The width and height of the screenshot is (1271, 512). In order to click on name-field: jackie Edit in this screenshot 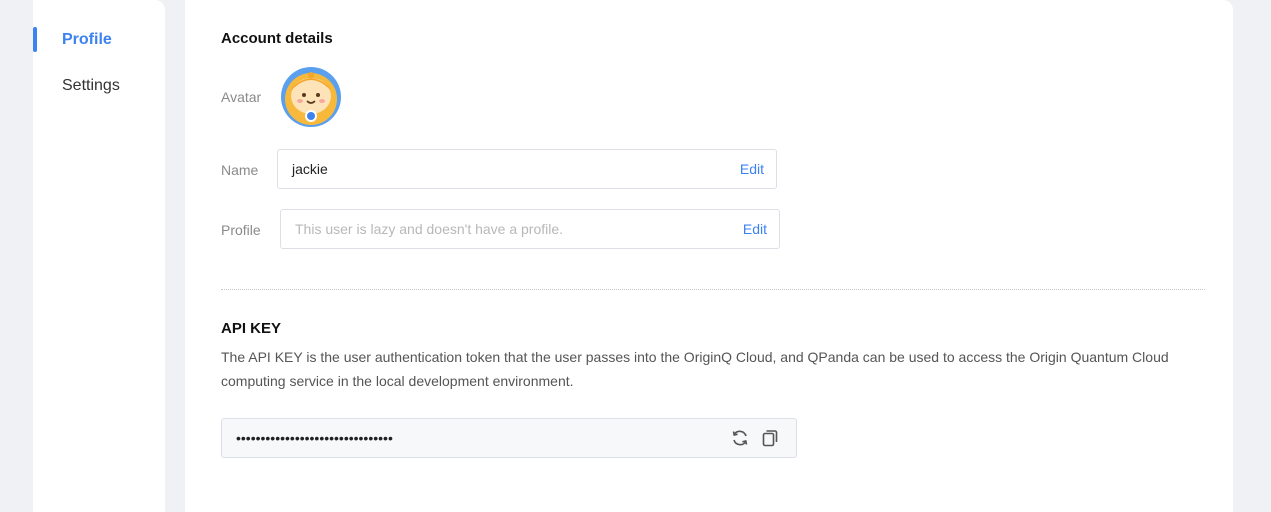, I will do `click(527, 169)`.